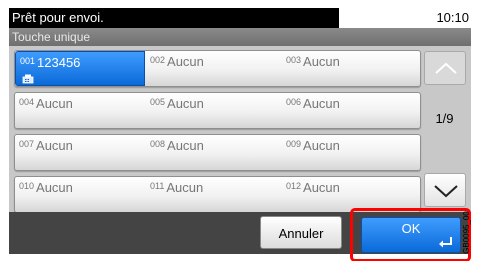  What do you see at coordinates (213, 152) in the screenshot?
I see `one-touch-key-008: 008 Aucun` at bounding box center [213, 152].